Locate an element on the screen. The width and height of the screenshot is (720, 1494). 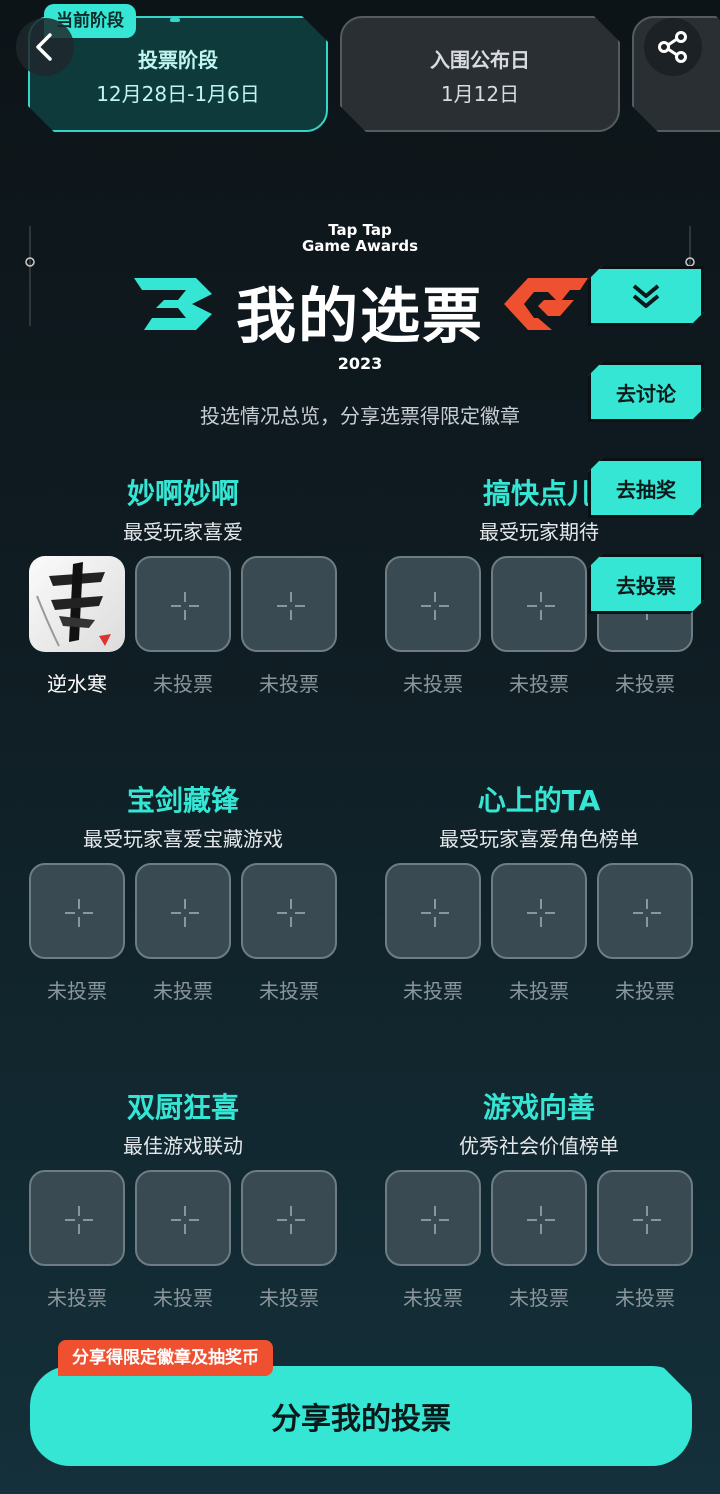
category-subtitle: 最受玩家喜爱角色榜单 is located at coordinates (539, 839).